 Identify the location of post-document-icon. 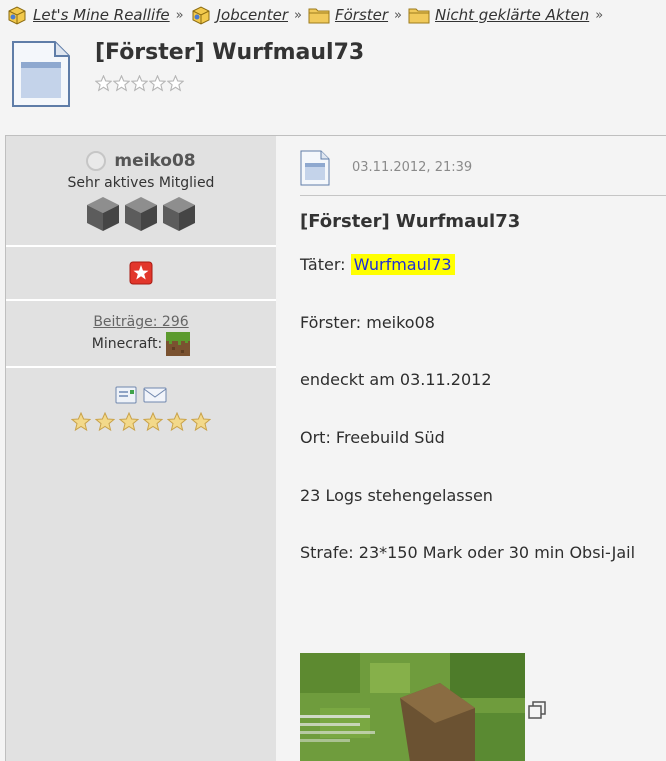
(315, 168).